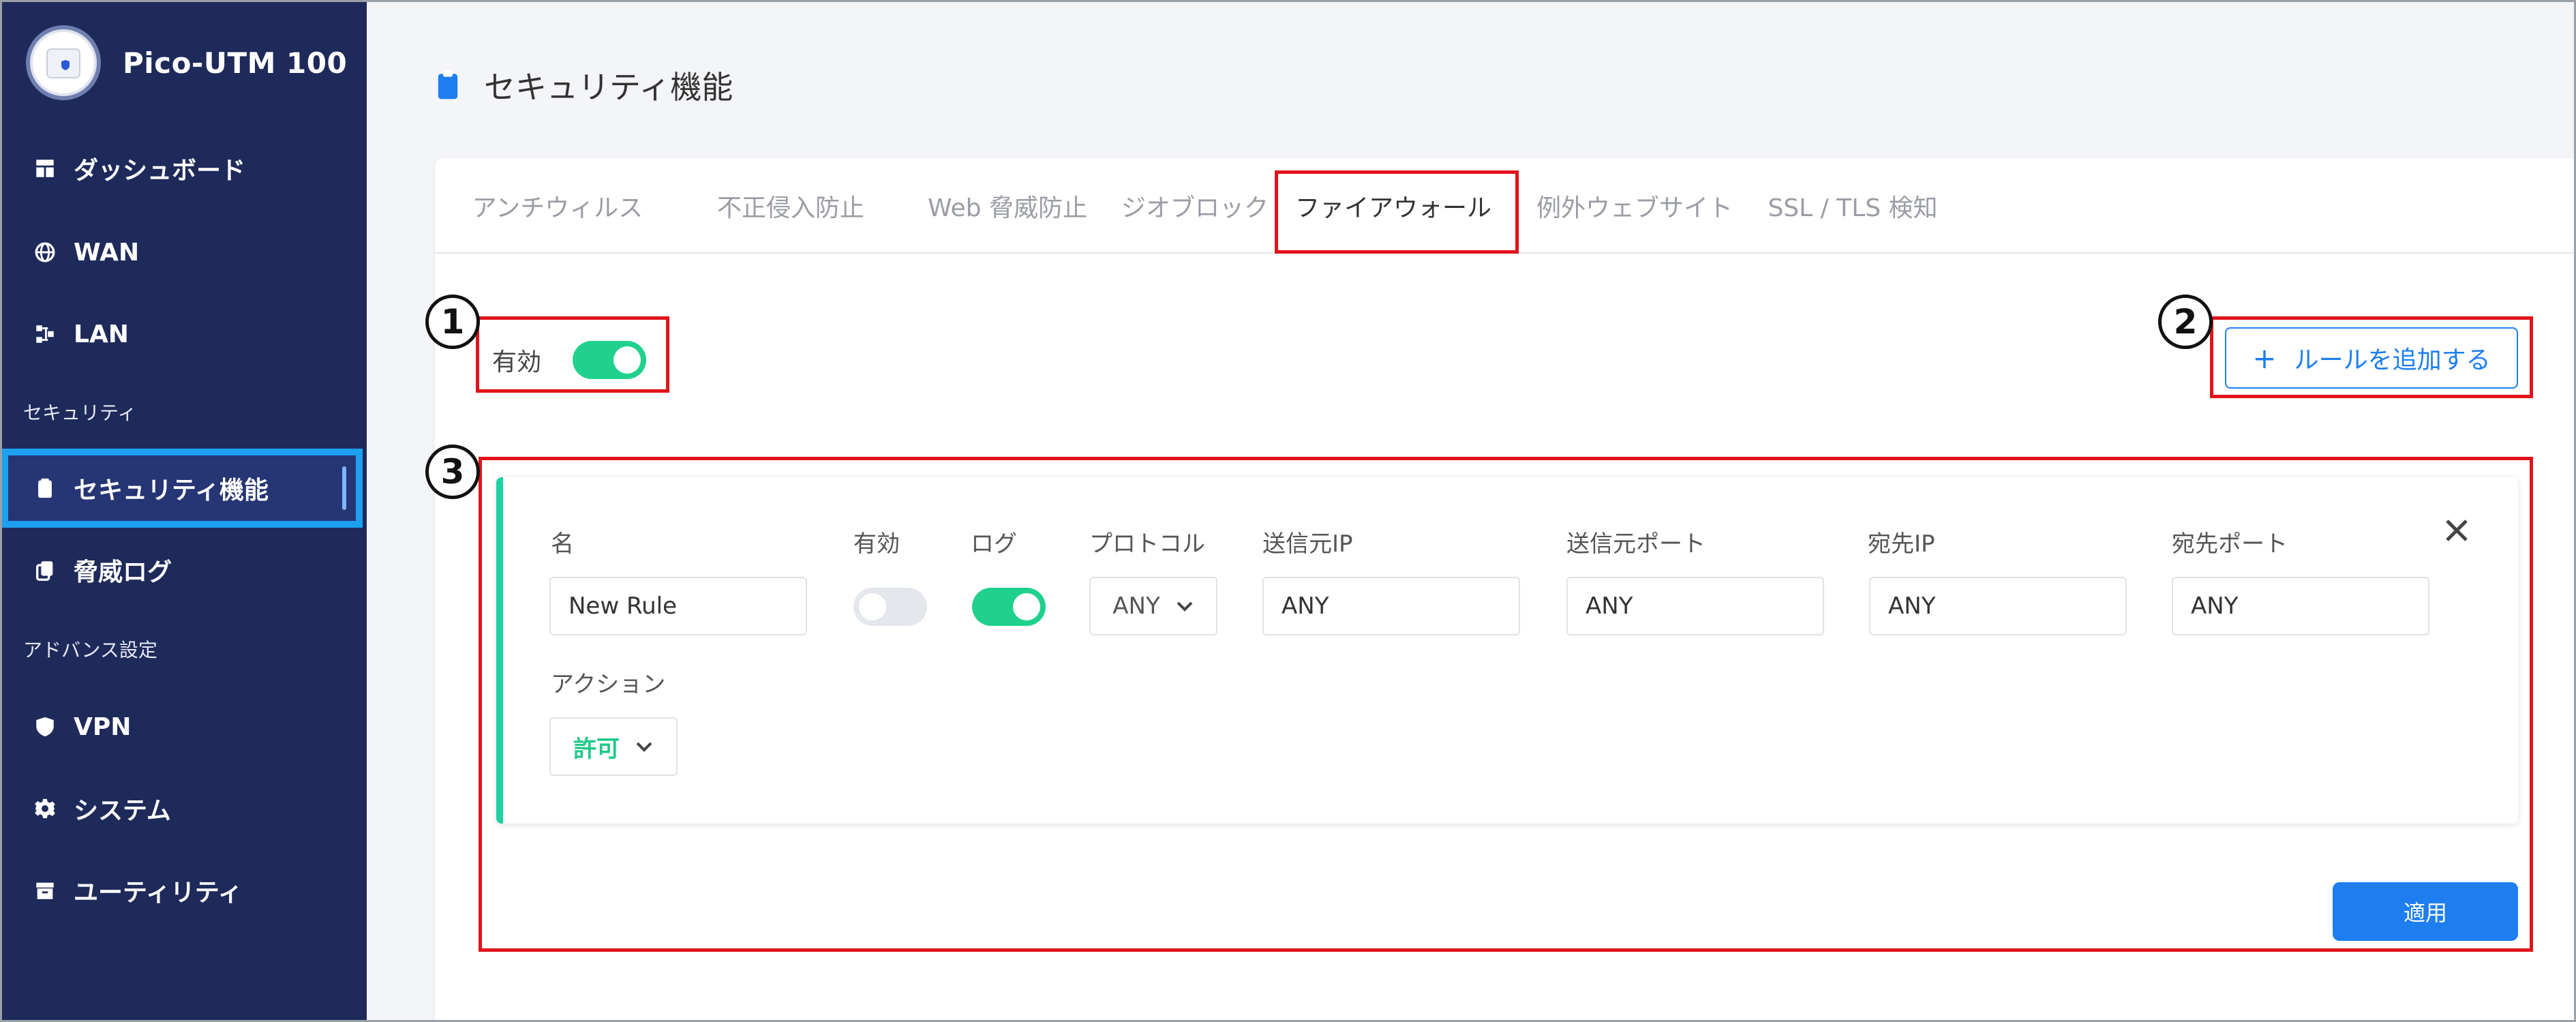 The image size is (2576, 1022). Describe the element at coordinates (182, 334) in the screenshot. I see `sidebar-item-lan: LAN` at that location.